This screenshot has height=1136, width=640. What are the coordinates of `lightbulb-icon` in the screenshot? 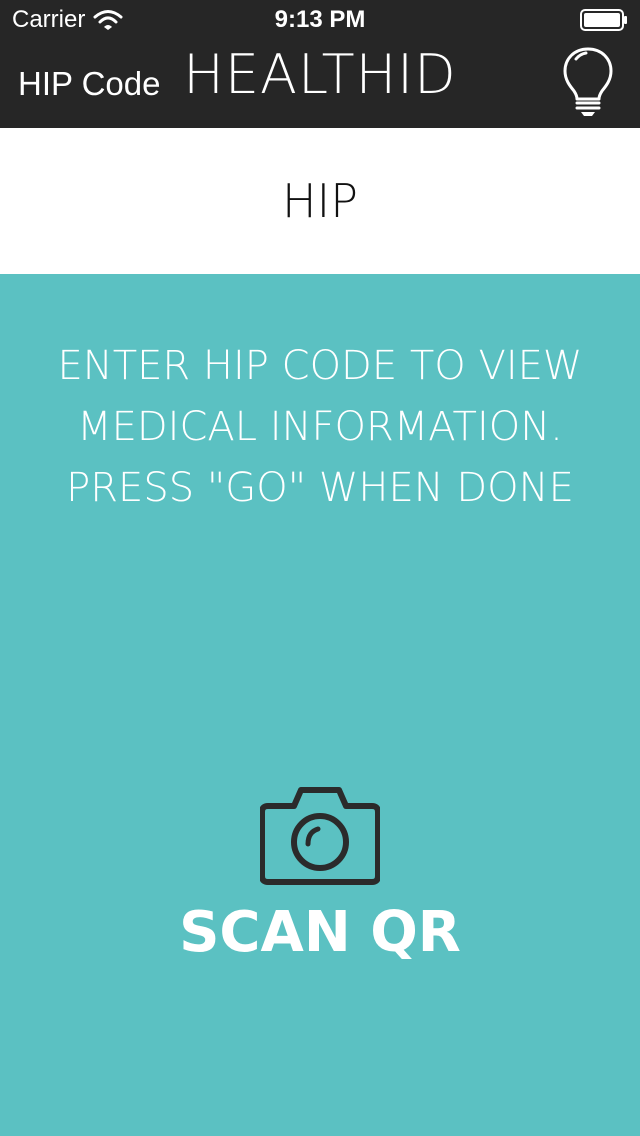 It's located at (588, 82).